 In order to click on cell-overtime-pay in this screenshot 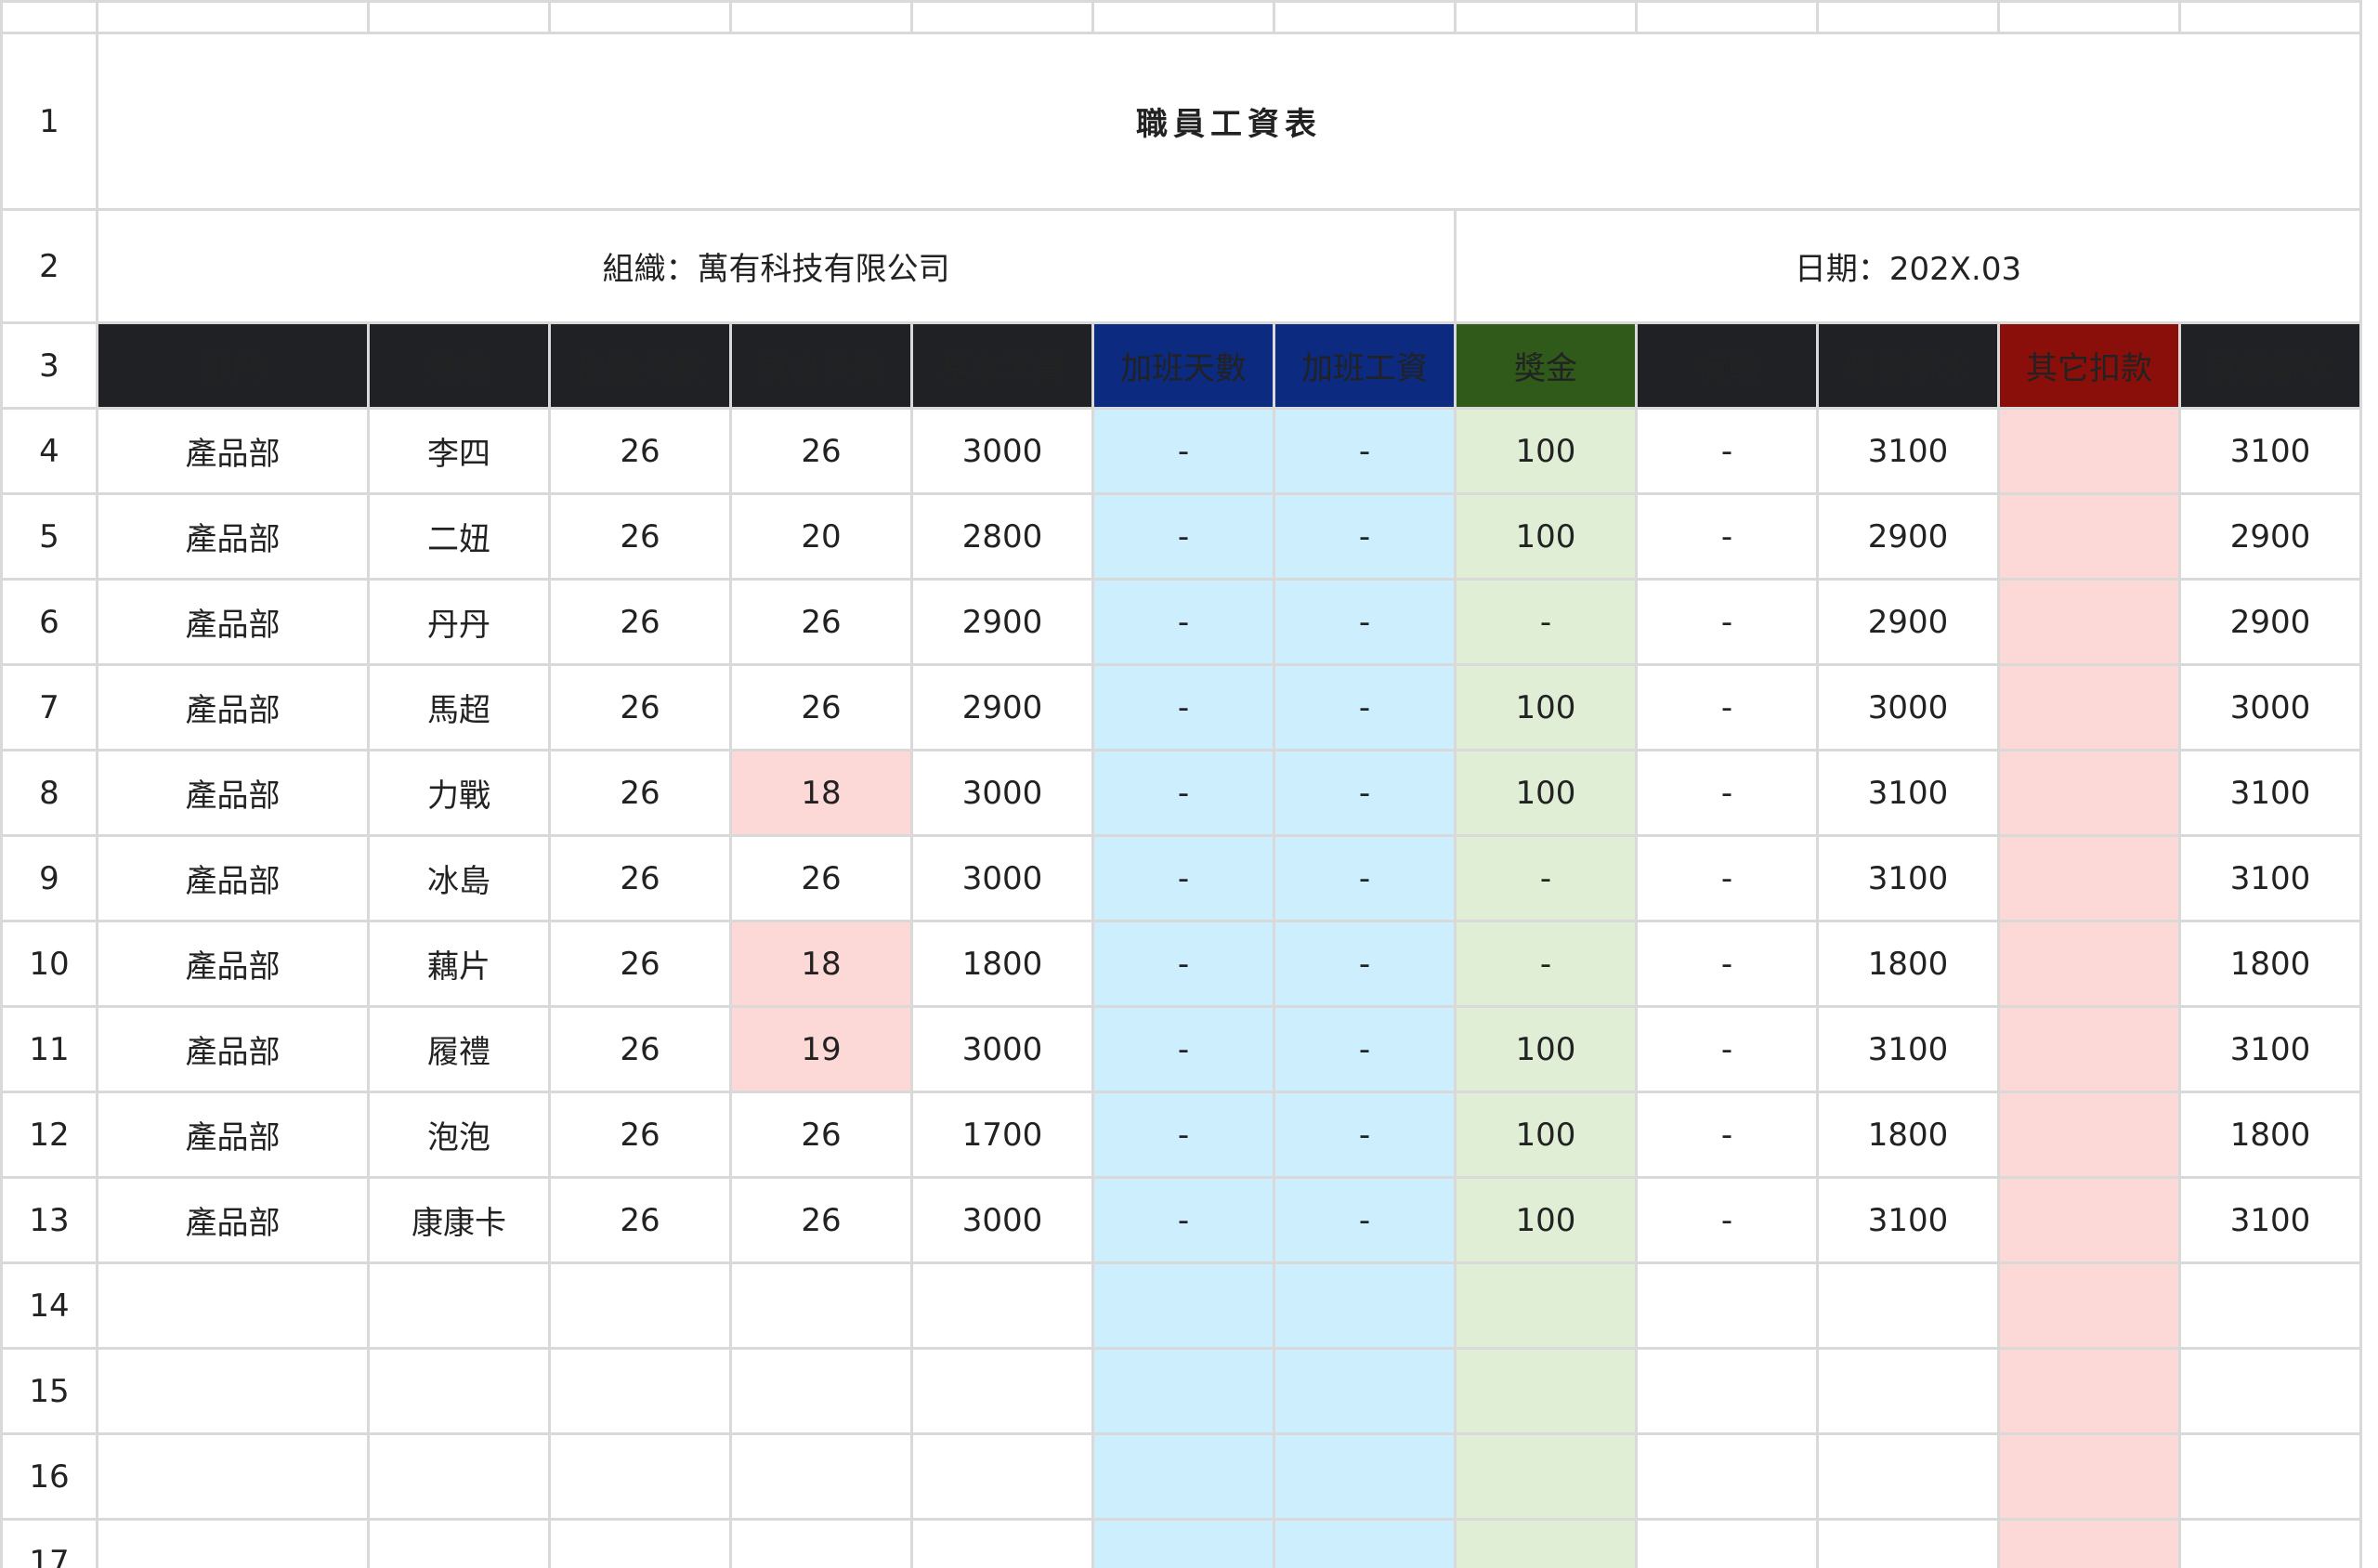, I will do `click(1365, 1391)`.